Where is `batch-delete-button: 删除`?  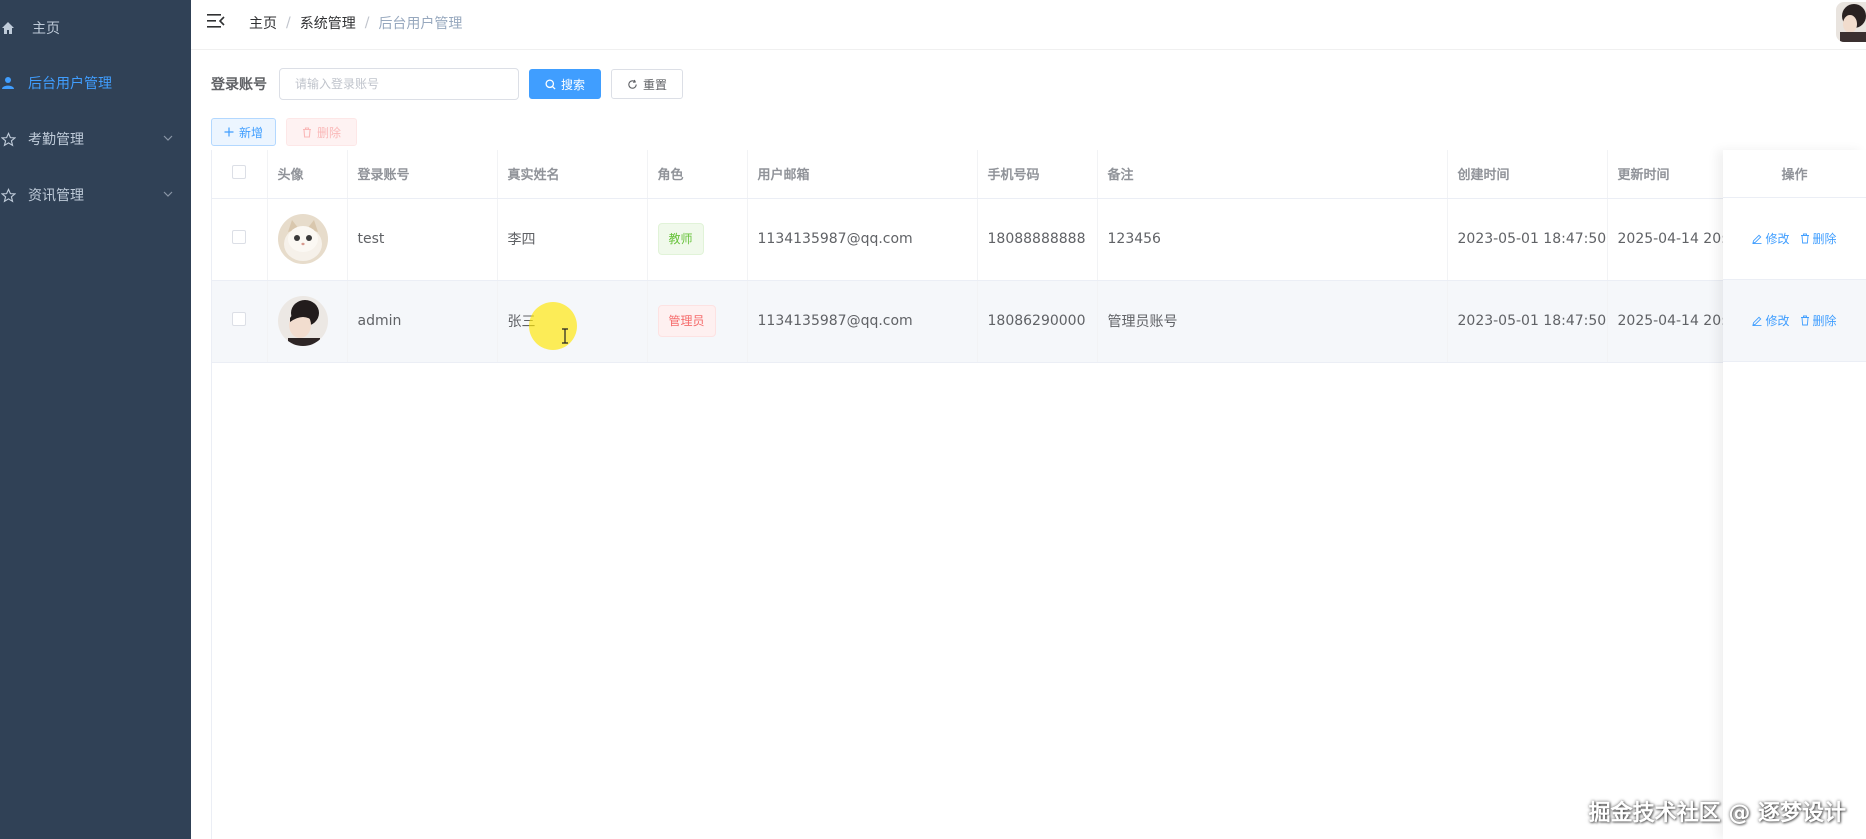
batch-delete-button: 删除 is located at coordinates (322, 132).